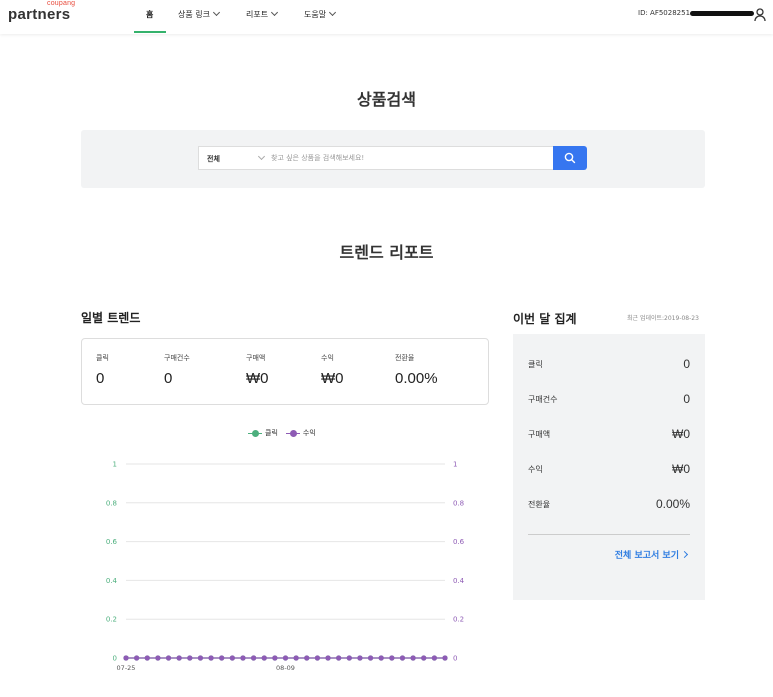 The height and width of the screenshot is (697, 773). What do you see at coordinates (459, 581) in the screenshot?
I see `y-right-tick-label: 0.4` at bounding box center [459, 581].